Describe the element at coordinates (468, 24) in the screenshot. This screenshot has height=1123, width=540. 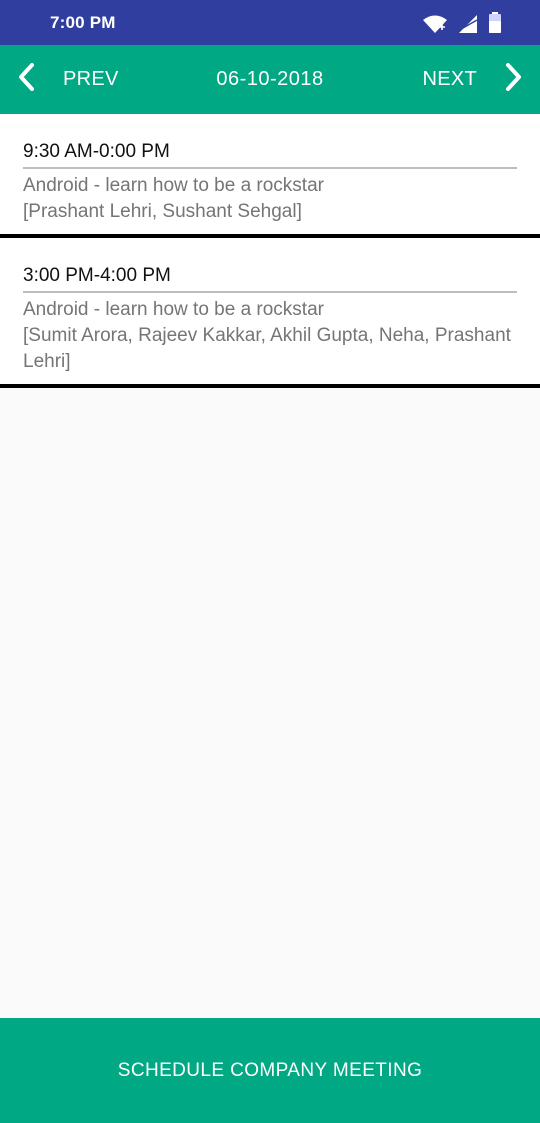
I see `signal-icon` at that location.